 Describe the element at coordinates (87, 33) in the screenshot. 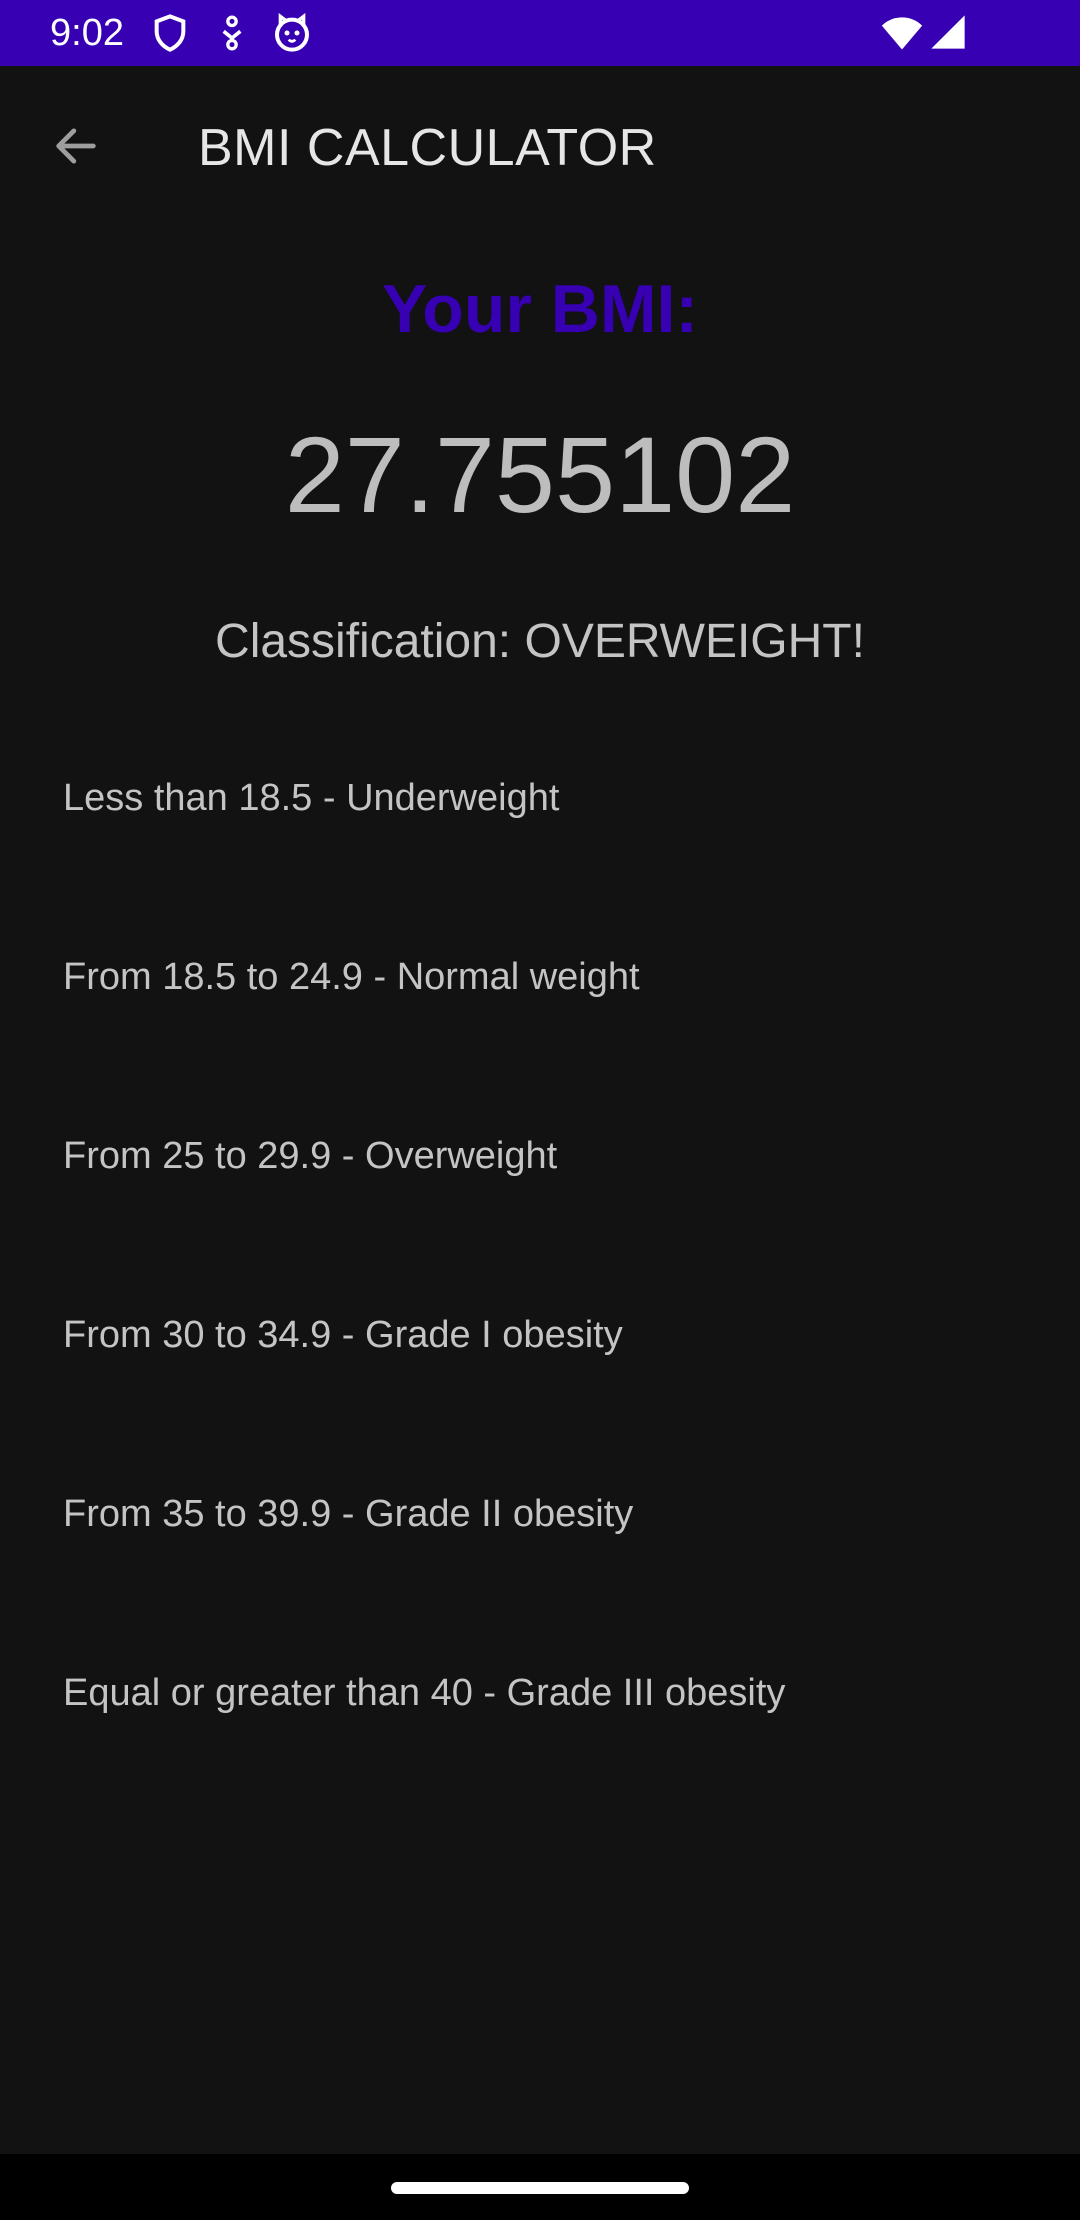

I see `status-time: 9:02` at that location.